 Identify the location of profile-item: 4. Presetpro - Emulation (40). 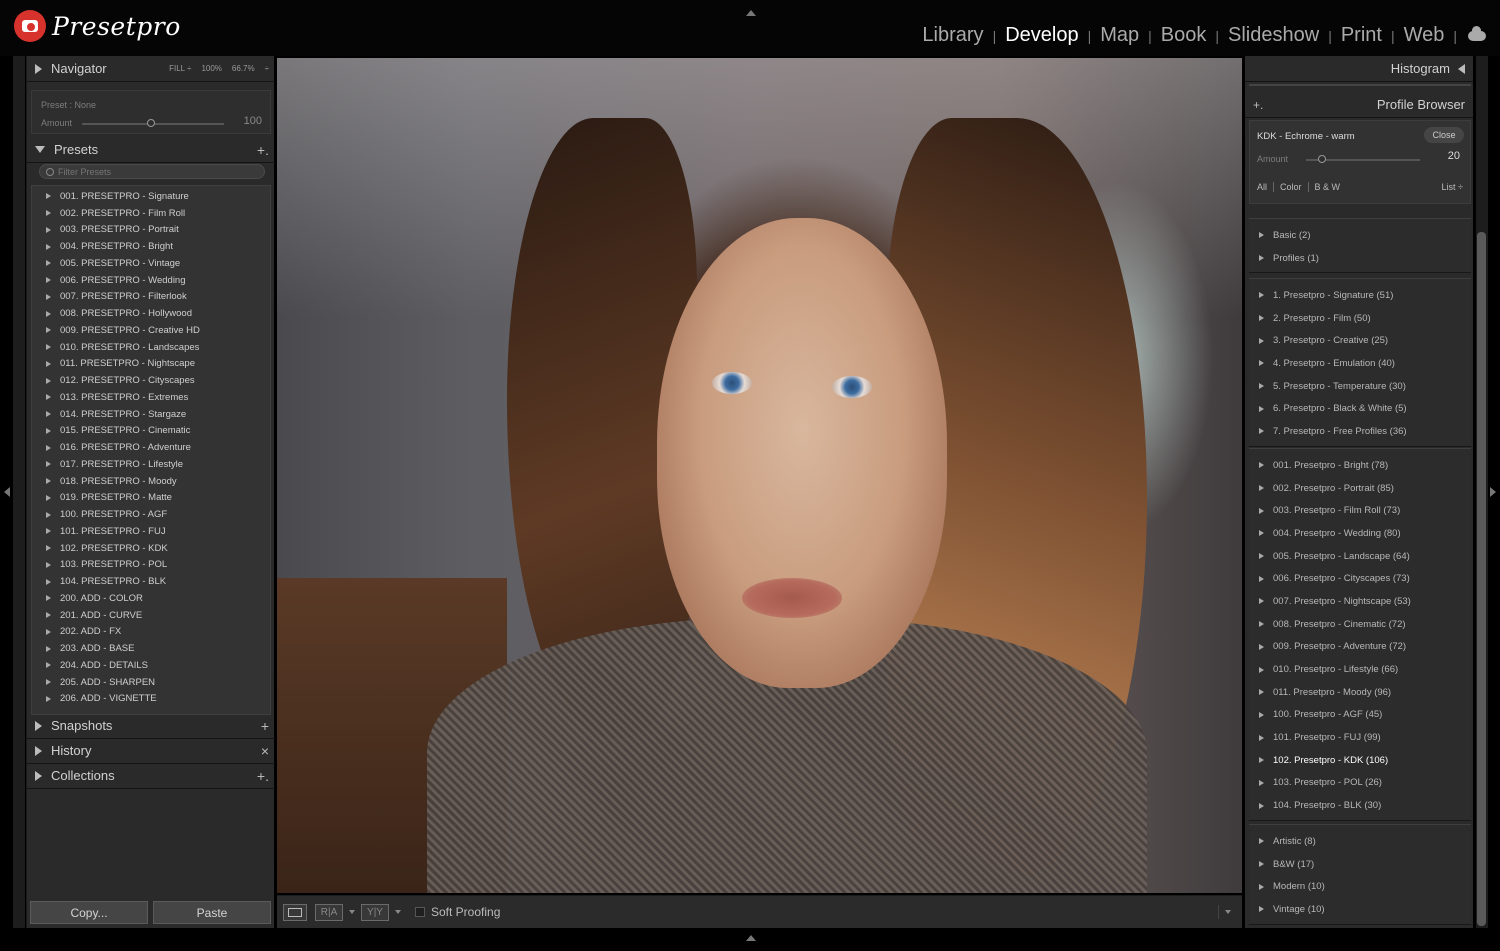
(1360, 363).